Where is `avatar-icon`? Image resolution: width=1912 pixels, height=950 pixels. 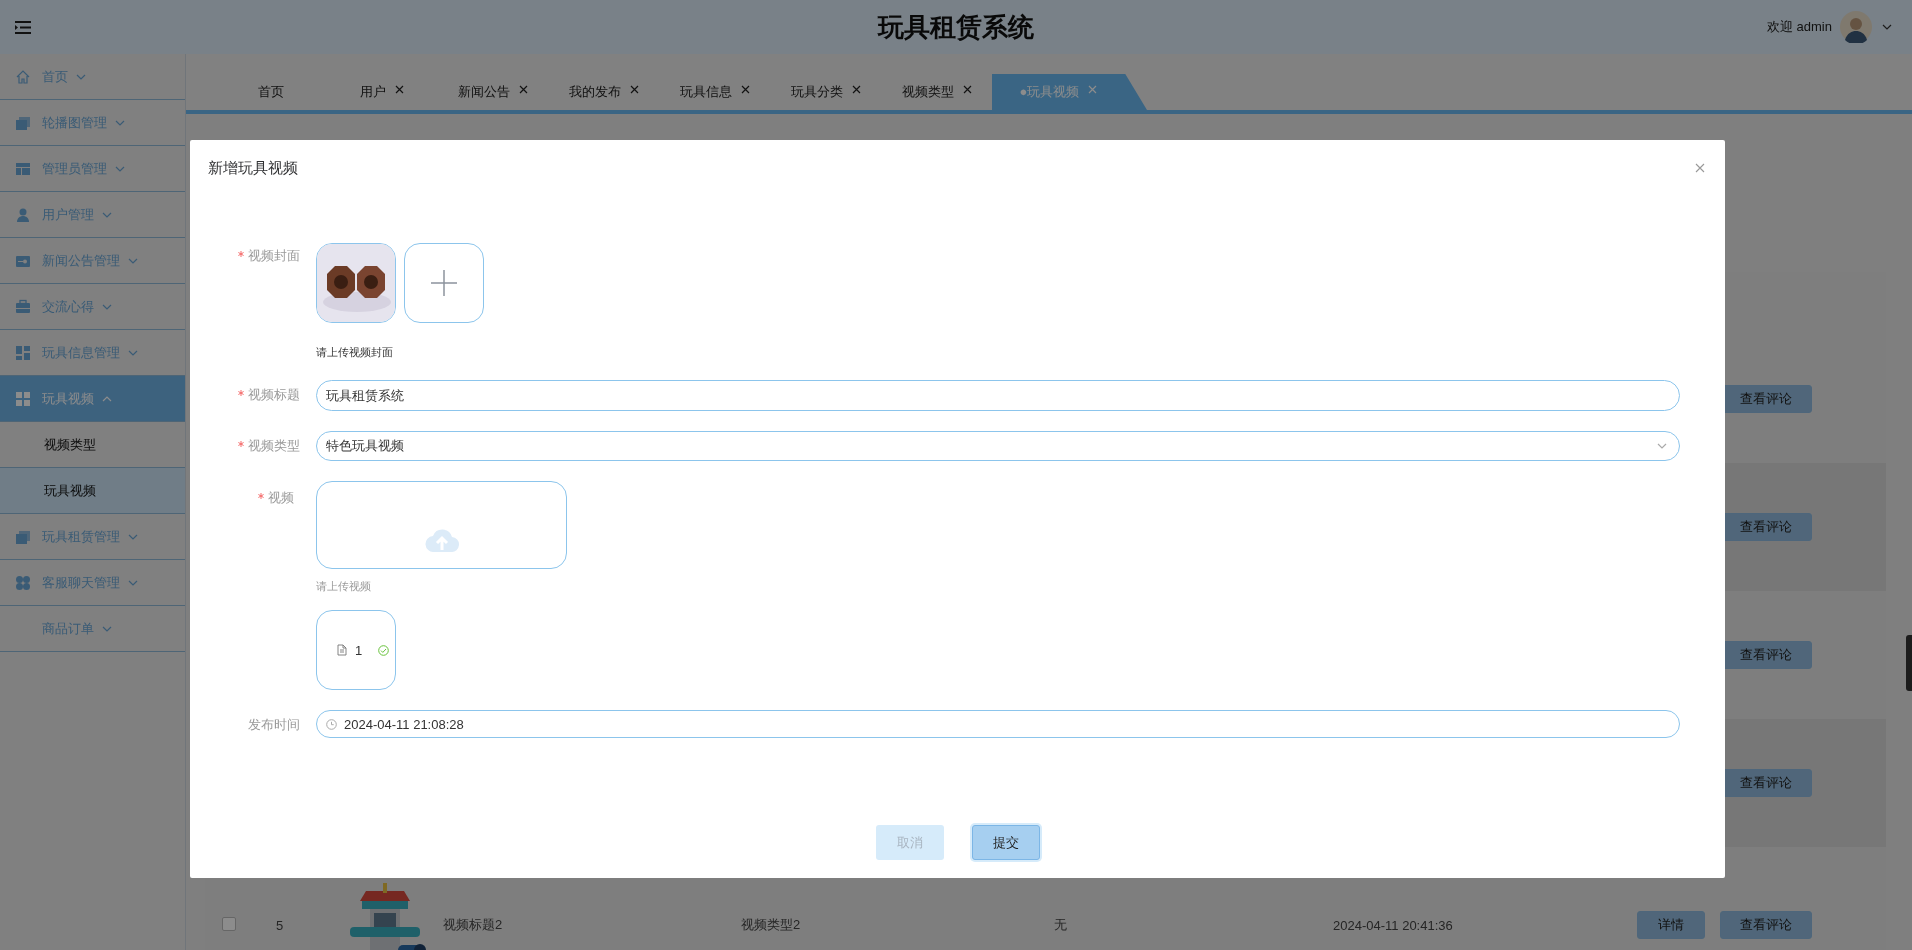
avatar-icon is located at coordinates (1856, 27).